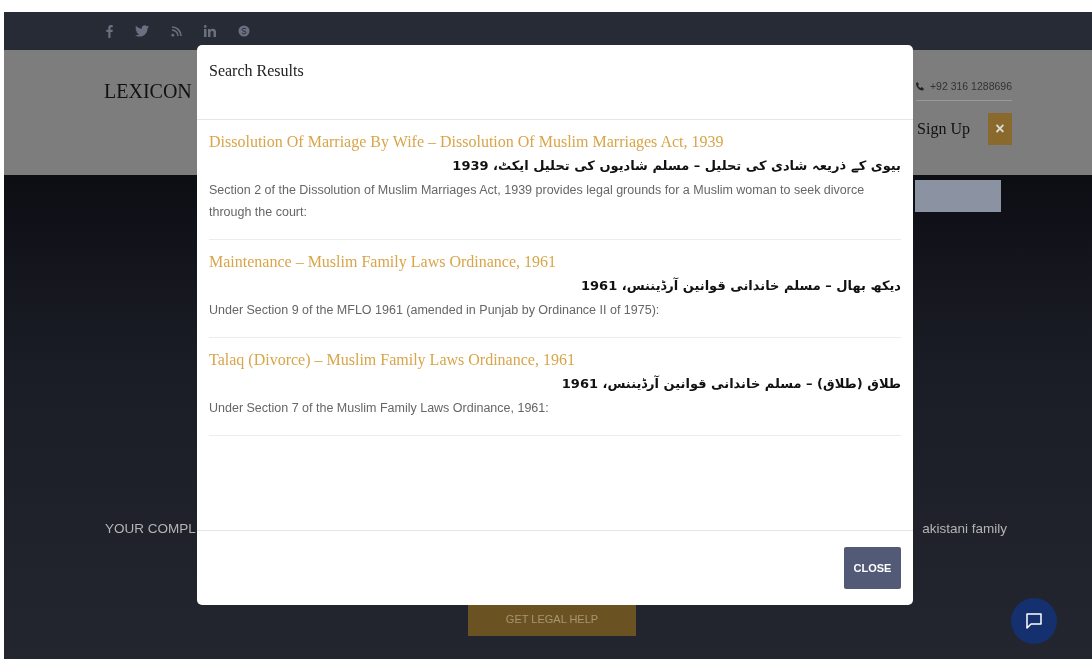 The image size is (1092, 659). What do you see at coordinates (555, 360) in the screenshot?
I see `result-title-link: Talaq (Divorce) – Muslim Family Laws Ordinance, 1961` at bounding box center [555, 360].